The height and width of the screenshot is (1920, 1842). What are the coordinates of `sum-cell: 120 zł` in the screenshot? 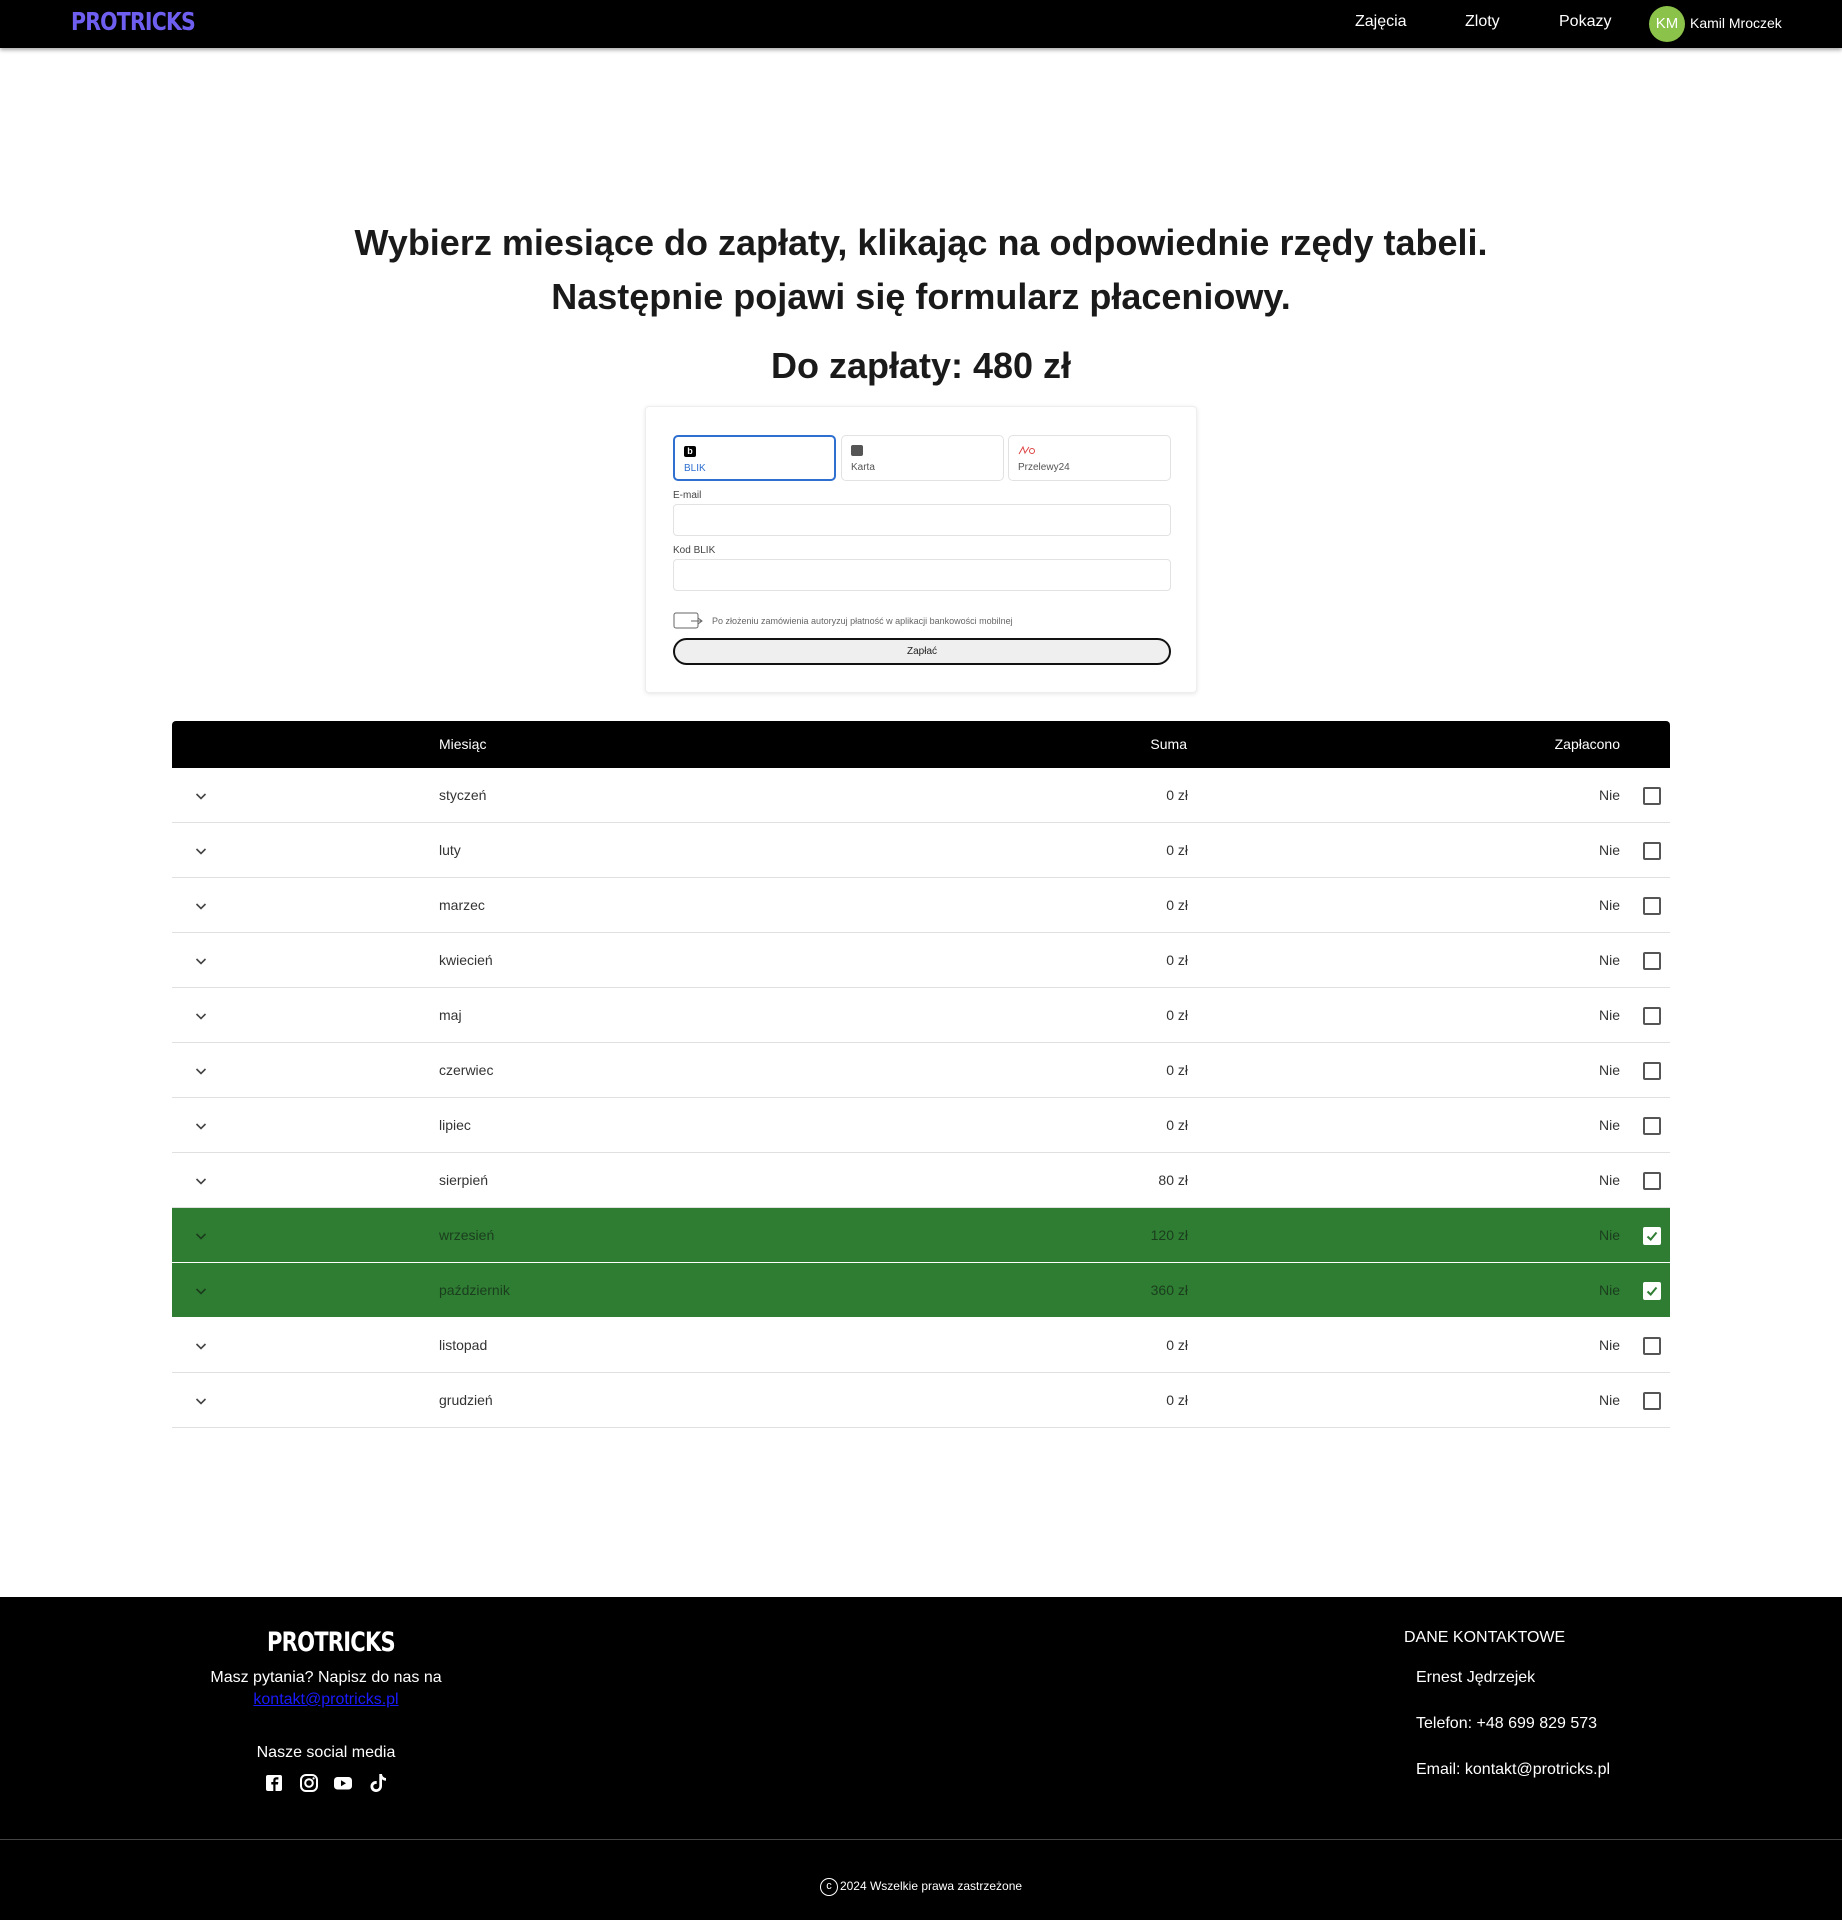 It's located at (1169, 1235).